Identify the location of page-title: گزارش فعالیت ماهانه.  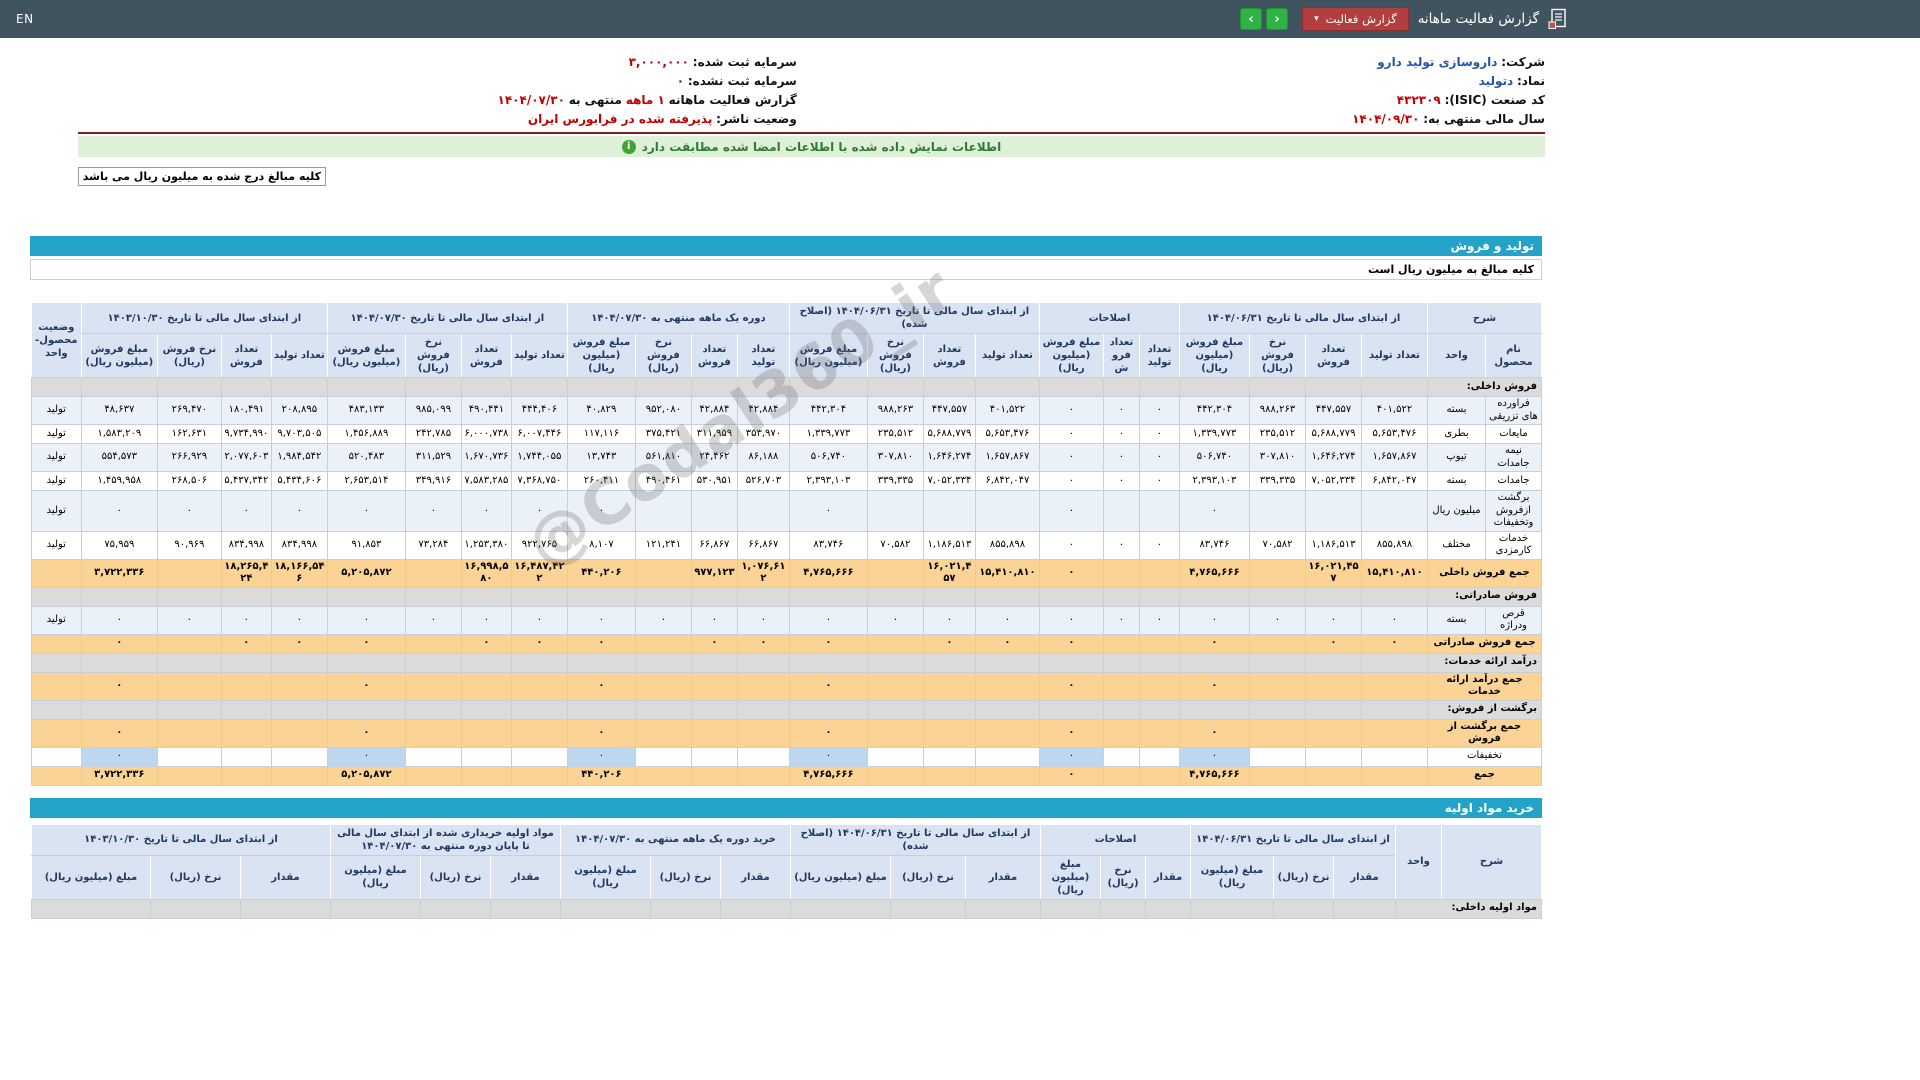
(1478, 19).